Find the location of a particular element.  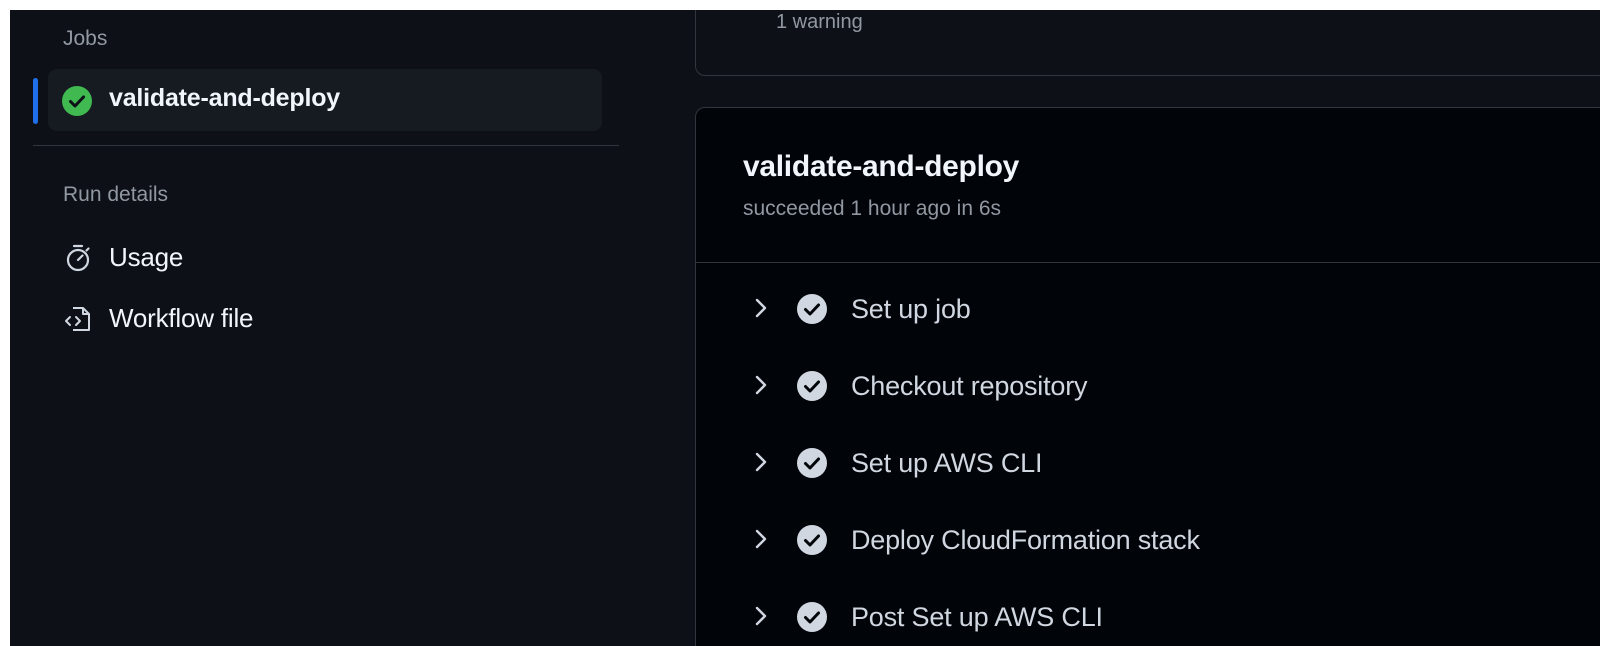

file-code-icon is located at coordinates (77, 319).